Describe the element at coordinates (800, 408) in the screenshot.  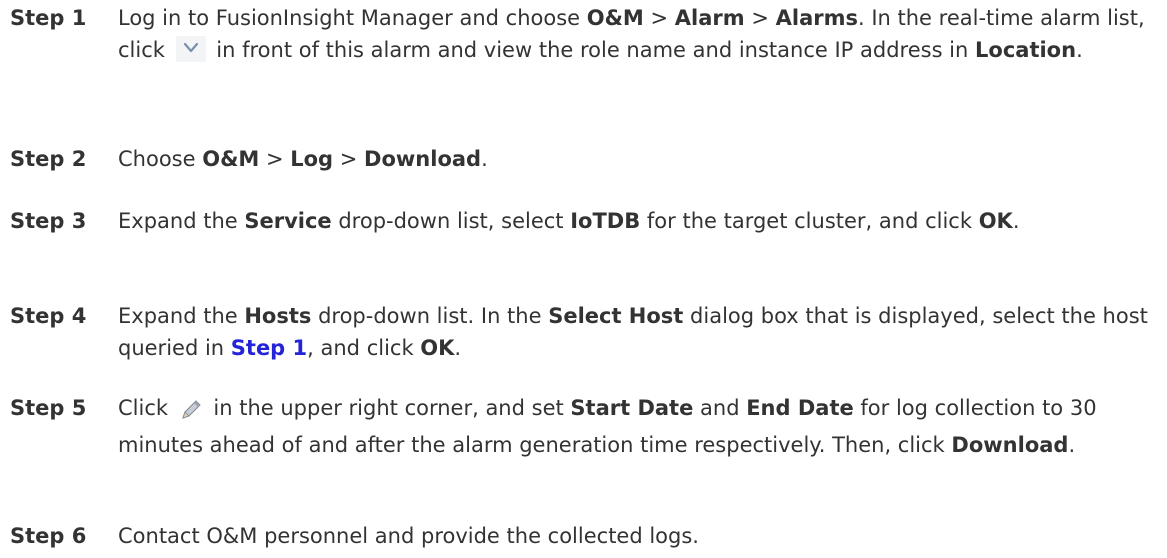
I see `ui-term: End Date` at that location.